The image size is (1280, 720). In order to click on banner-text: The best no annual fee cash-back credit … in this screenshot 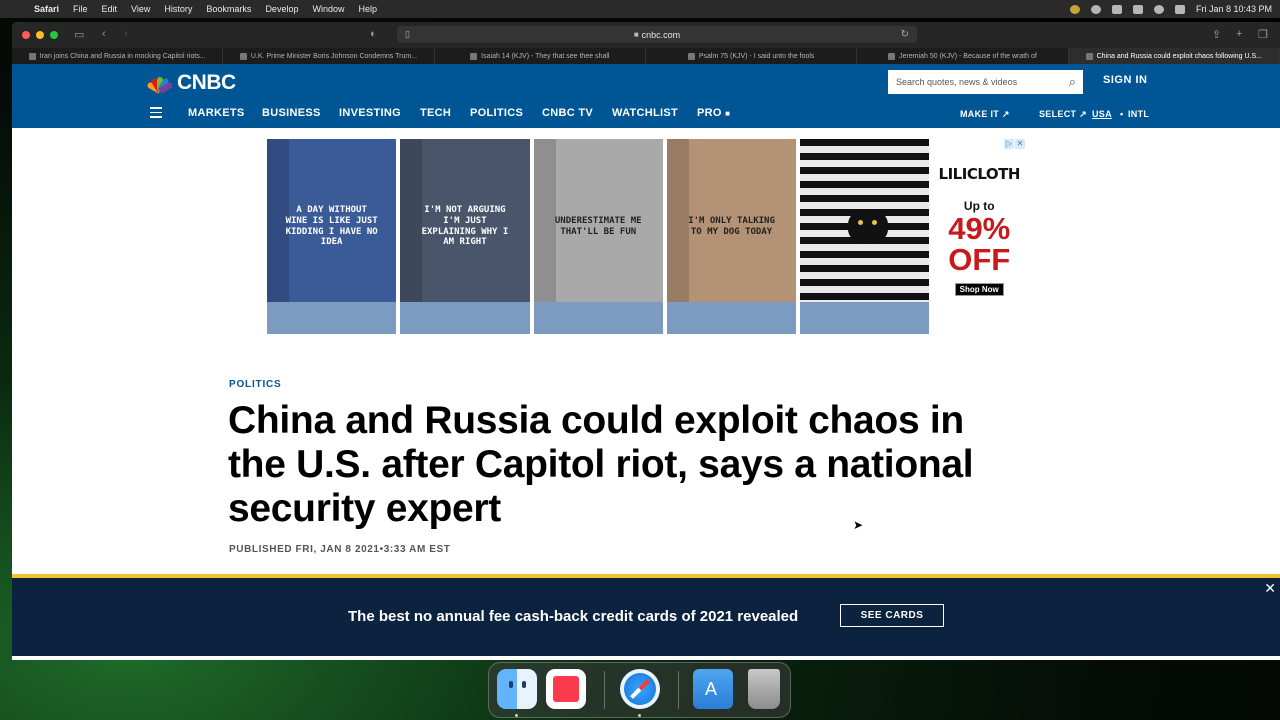, I will do `click(573, 616)`.